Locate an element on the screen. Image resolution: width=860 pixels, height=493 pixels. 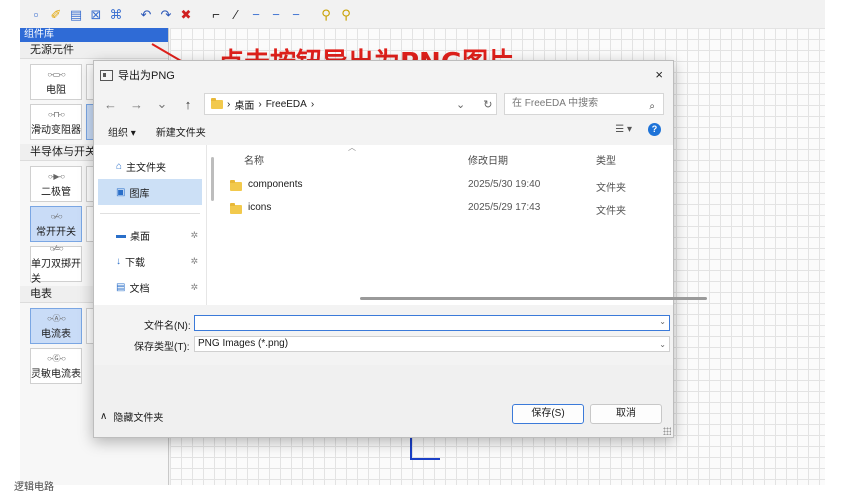
view-options-button: ☰ ▾ is located at coordinates (623, 129).